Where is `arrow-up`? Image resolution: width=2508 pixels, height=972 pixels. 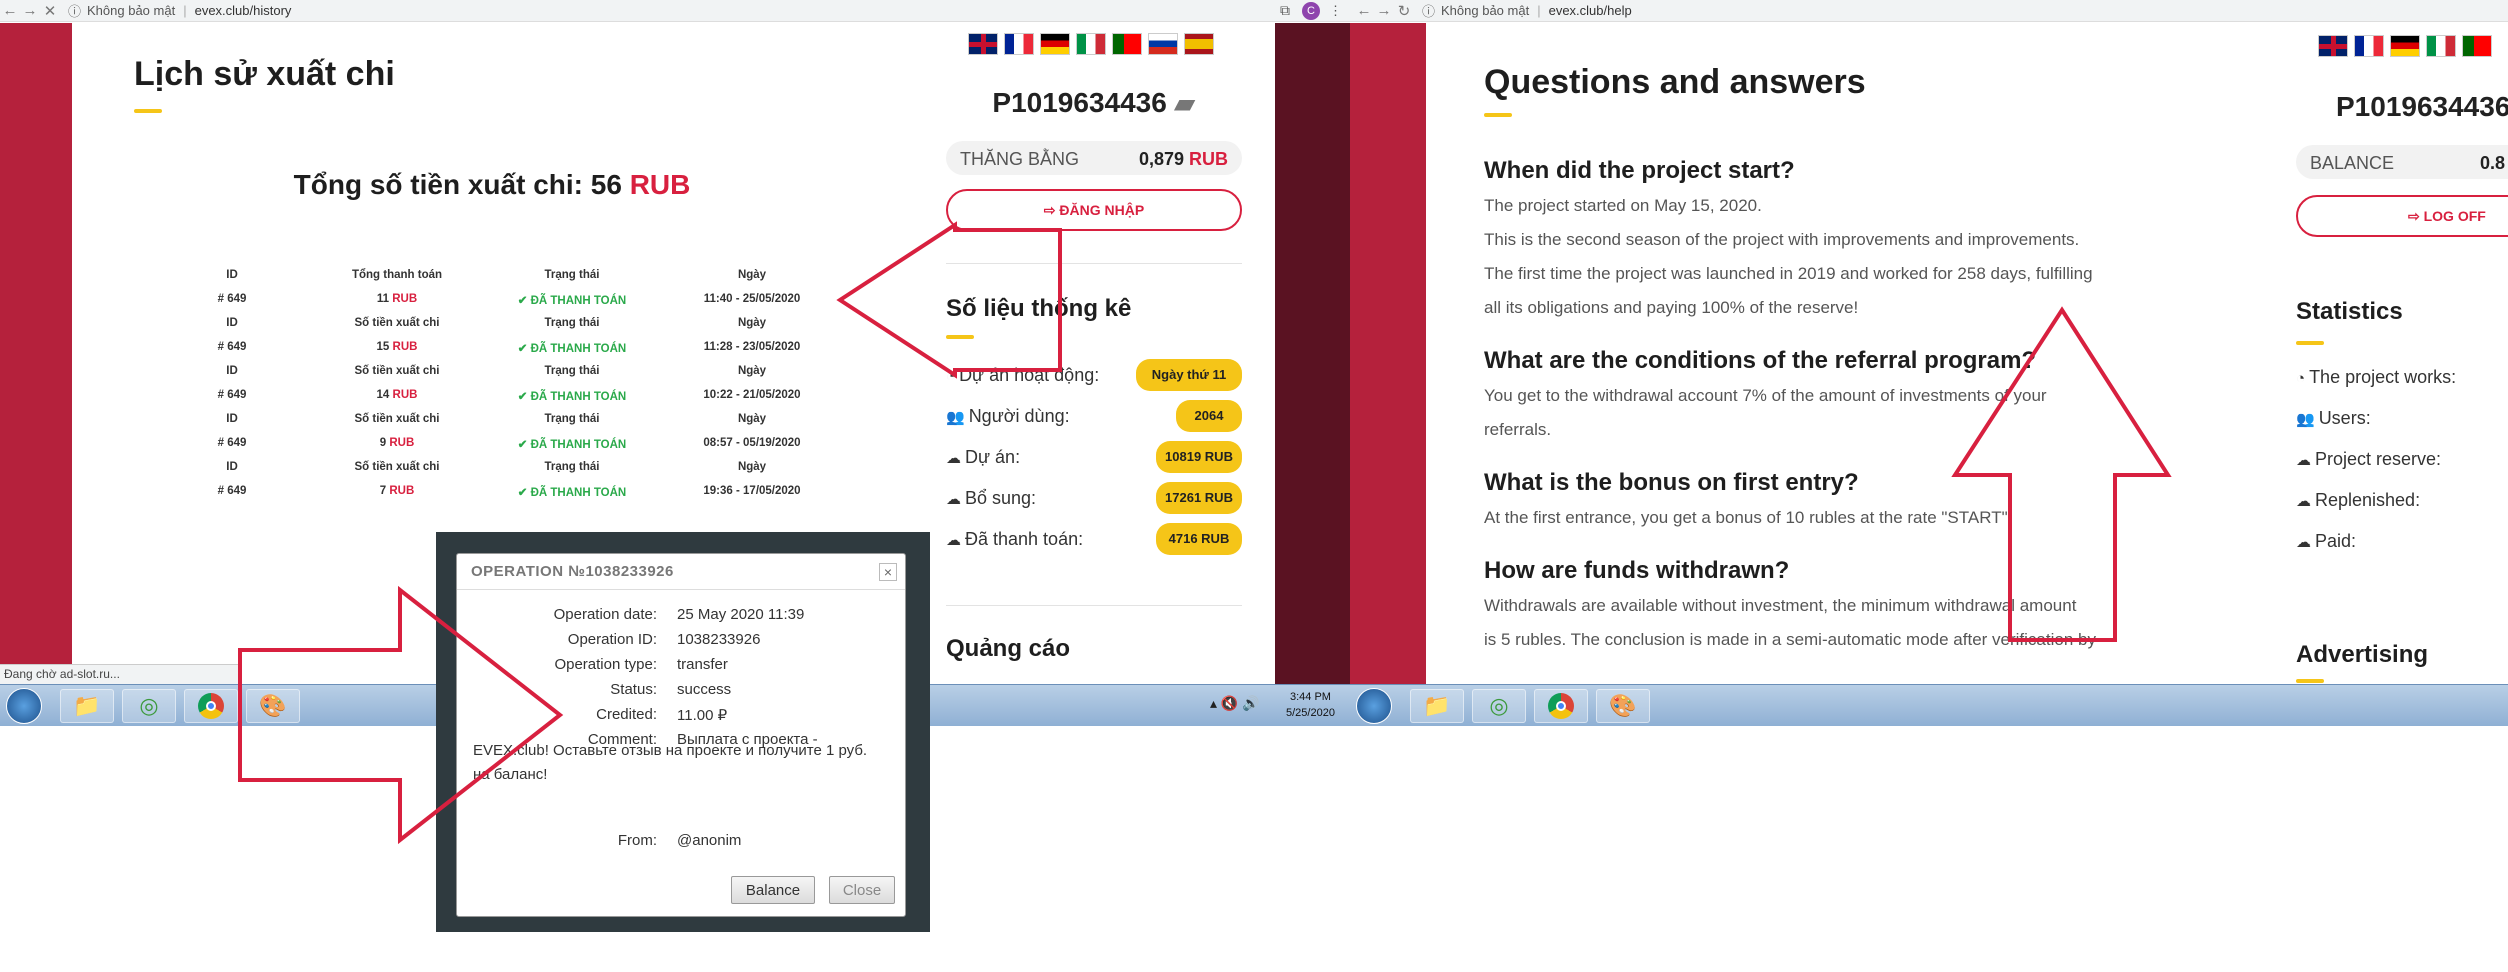
arrow-up is located at coordinates (2061, 474).